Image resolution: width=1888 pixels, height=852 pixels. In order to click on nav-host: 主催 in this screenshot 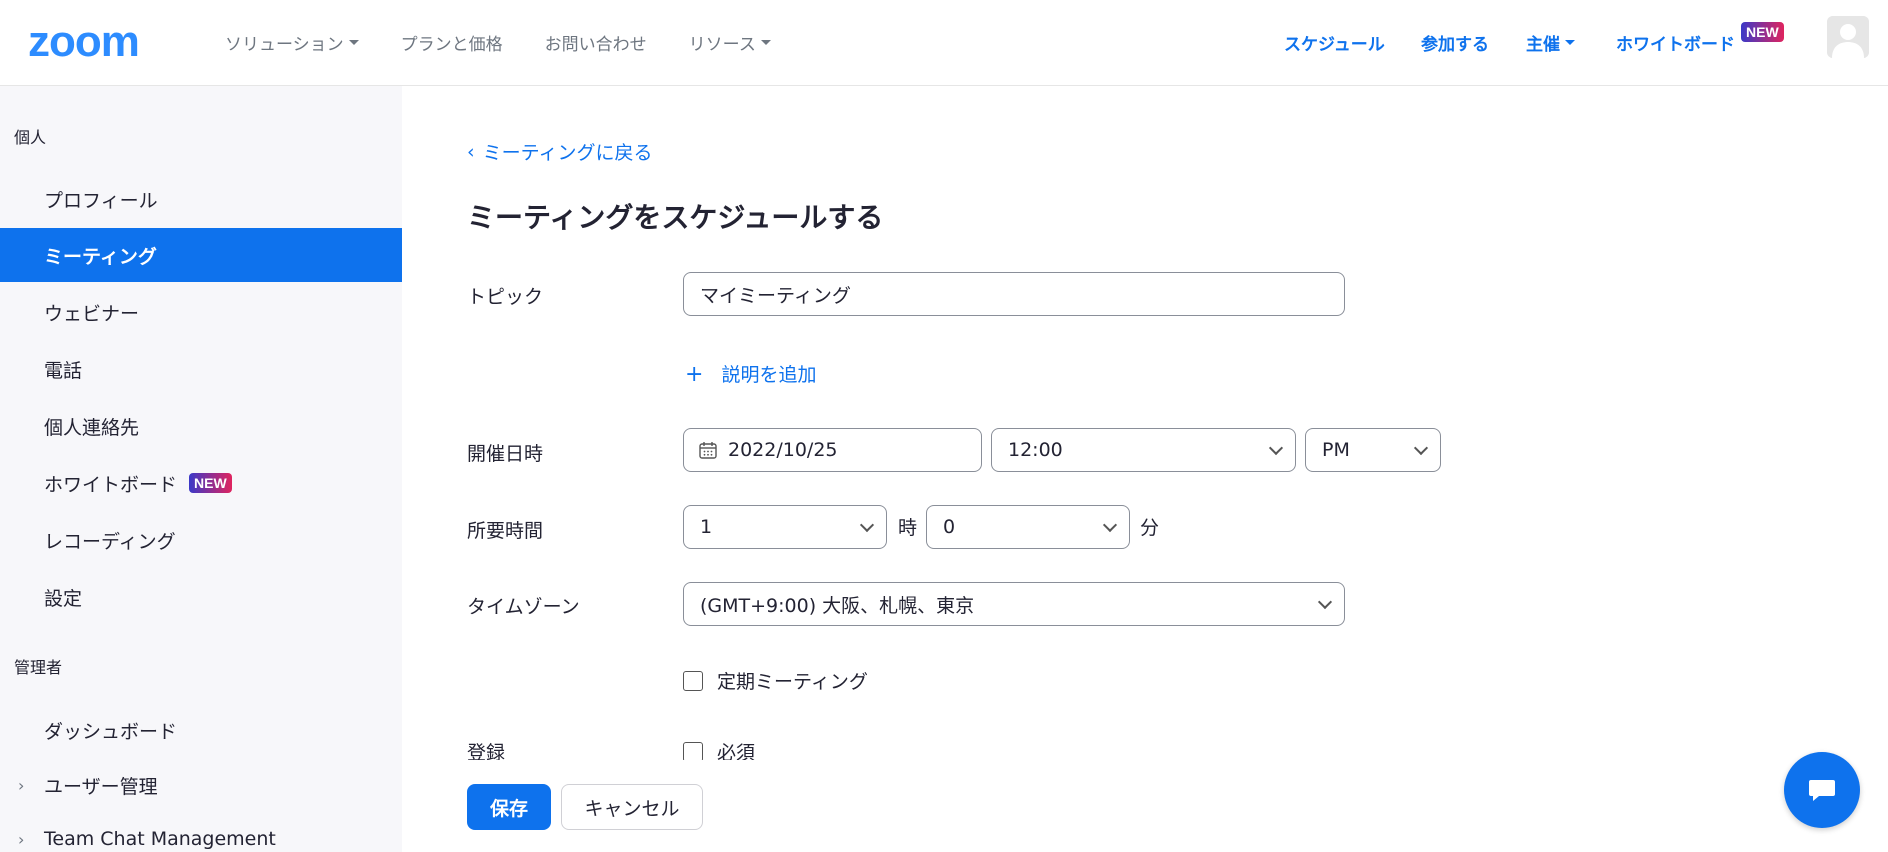, I will do `click(1550, 42)`.